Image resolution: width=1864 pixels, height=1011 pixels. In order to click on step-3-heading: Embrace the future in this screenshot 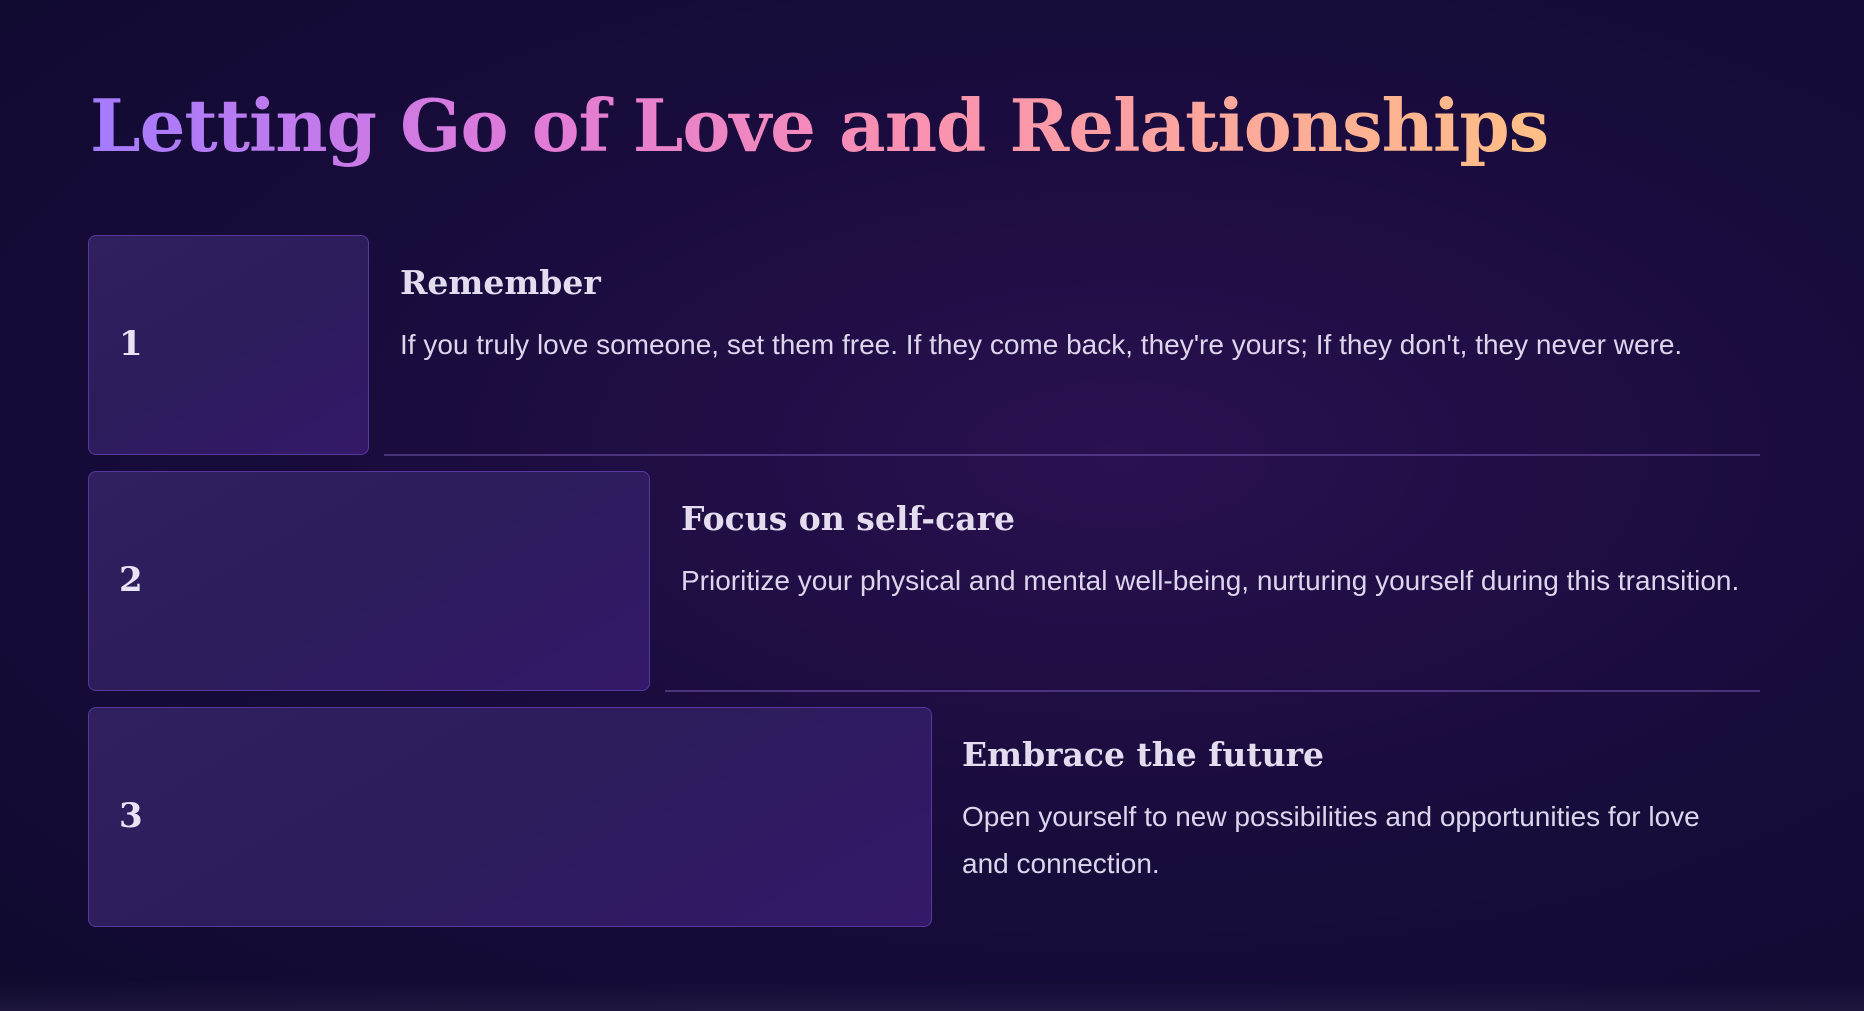, I will do `click(1143, 754)`.